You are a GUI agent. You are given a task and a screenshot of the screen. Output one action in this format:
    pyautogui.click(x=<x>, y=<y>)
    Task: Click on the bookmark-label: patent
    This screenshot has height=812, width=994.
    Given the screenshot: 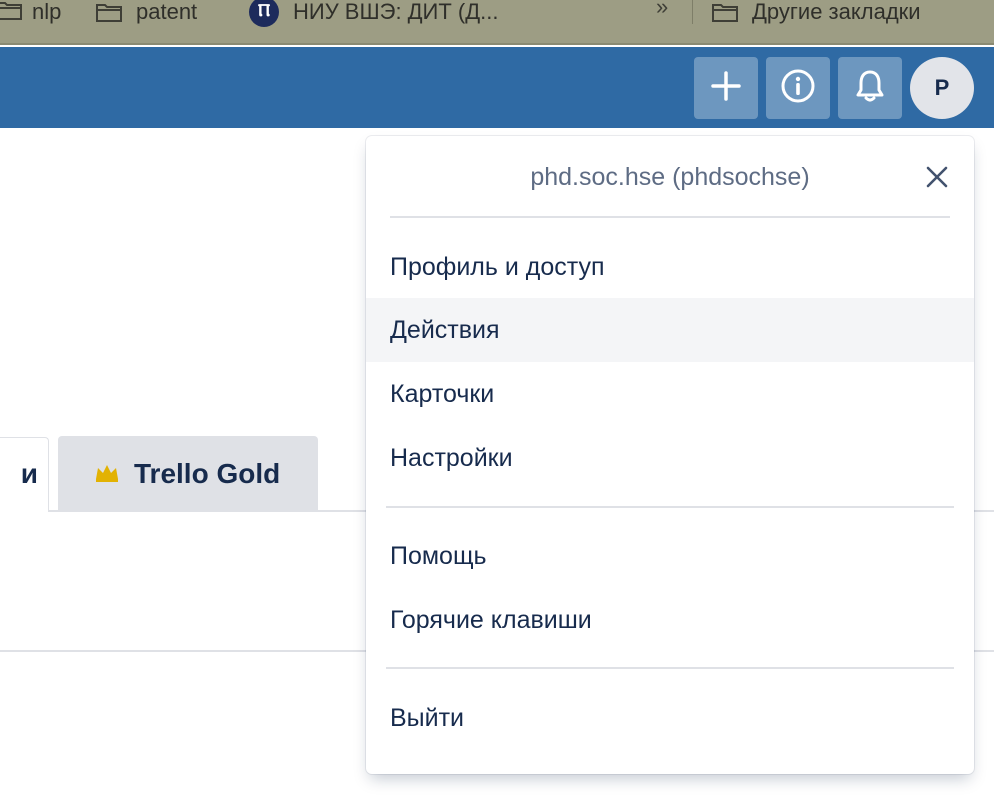 What is the action you would take?
    pyautogui.click(x=167, y=12)
    